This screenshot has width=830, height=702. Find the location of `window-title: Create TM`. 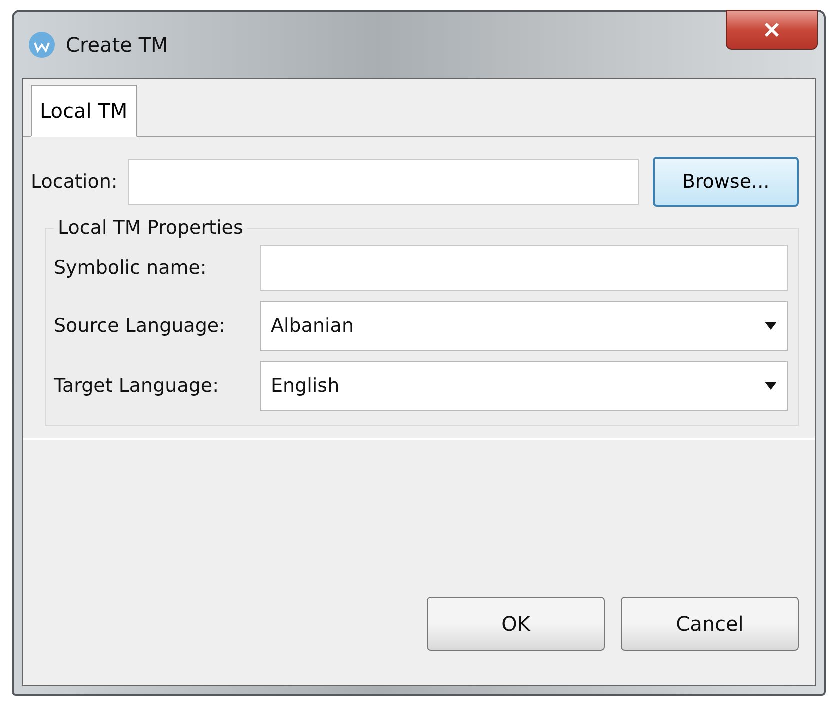

window-title: Create TM is located at coordinates (117, 45).